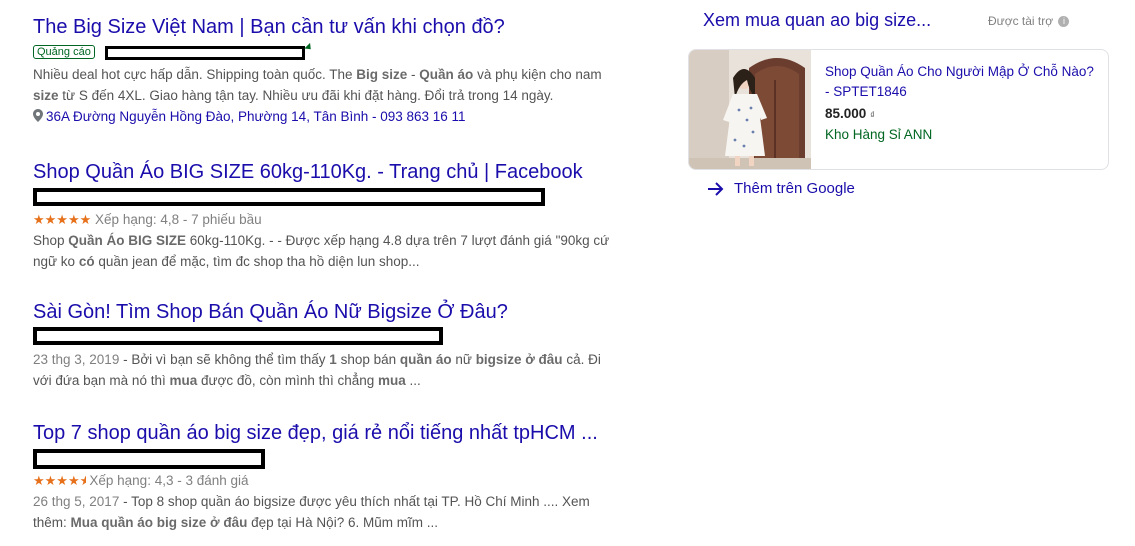 Image resolution: width=1135 pixels, height=546 pixels. I want to click on info-icon: i, so click(1064, 22).